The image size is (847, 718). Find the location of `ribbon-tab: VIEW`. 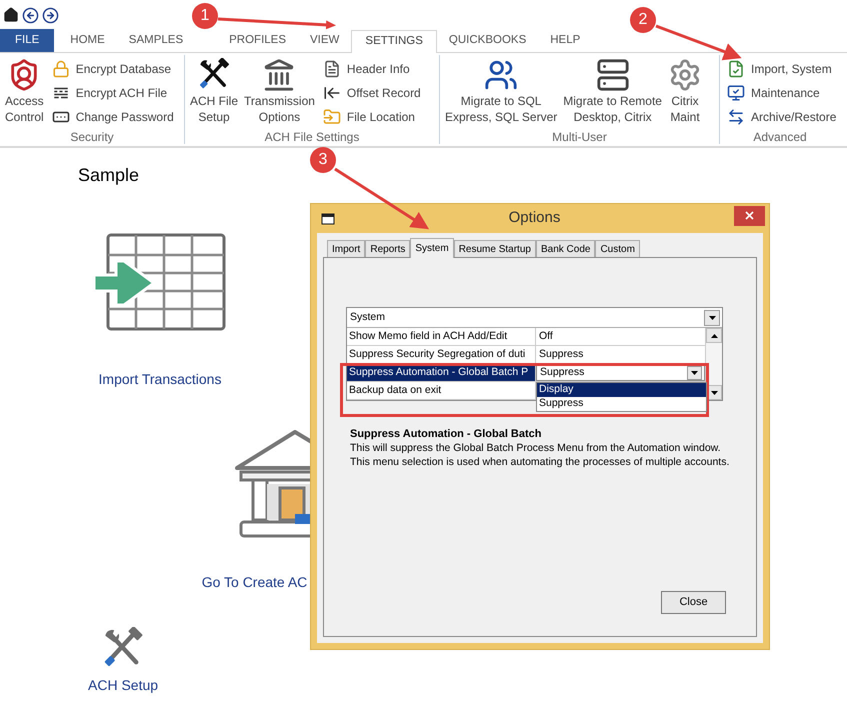

ribbon-tab: VIEW is located at coordinates (325, 41).